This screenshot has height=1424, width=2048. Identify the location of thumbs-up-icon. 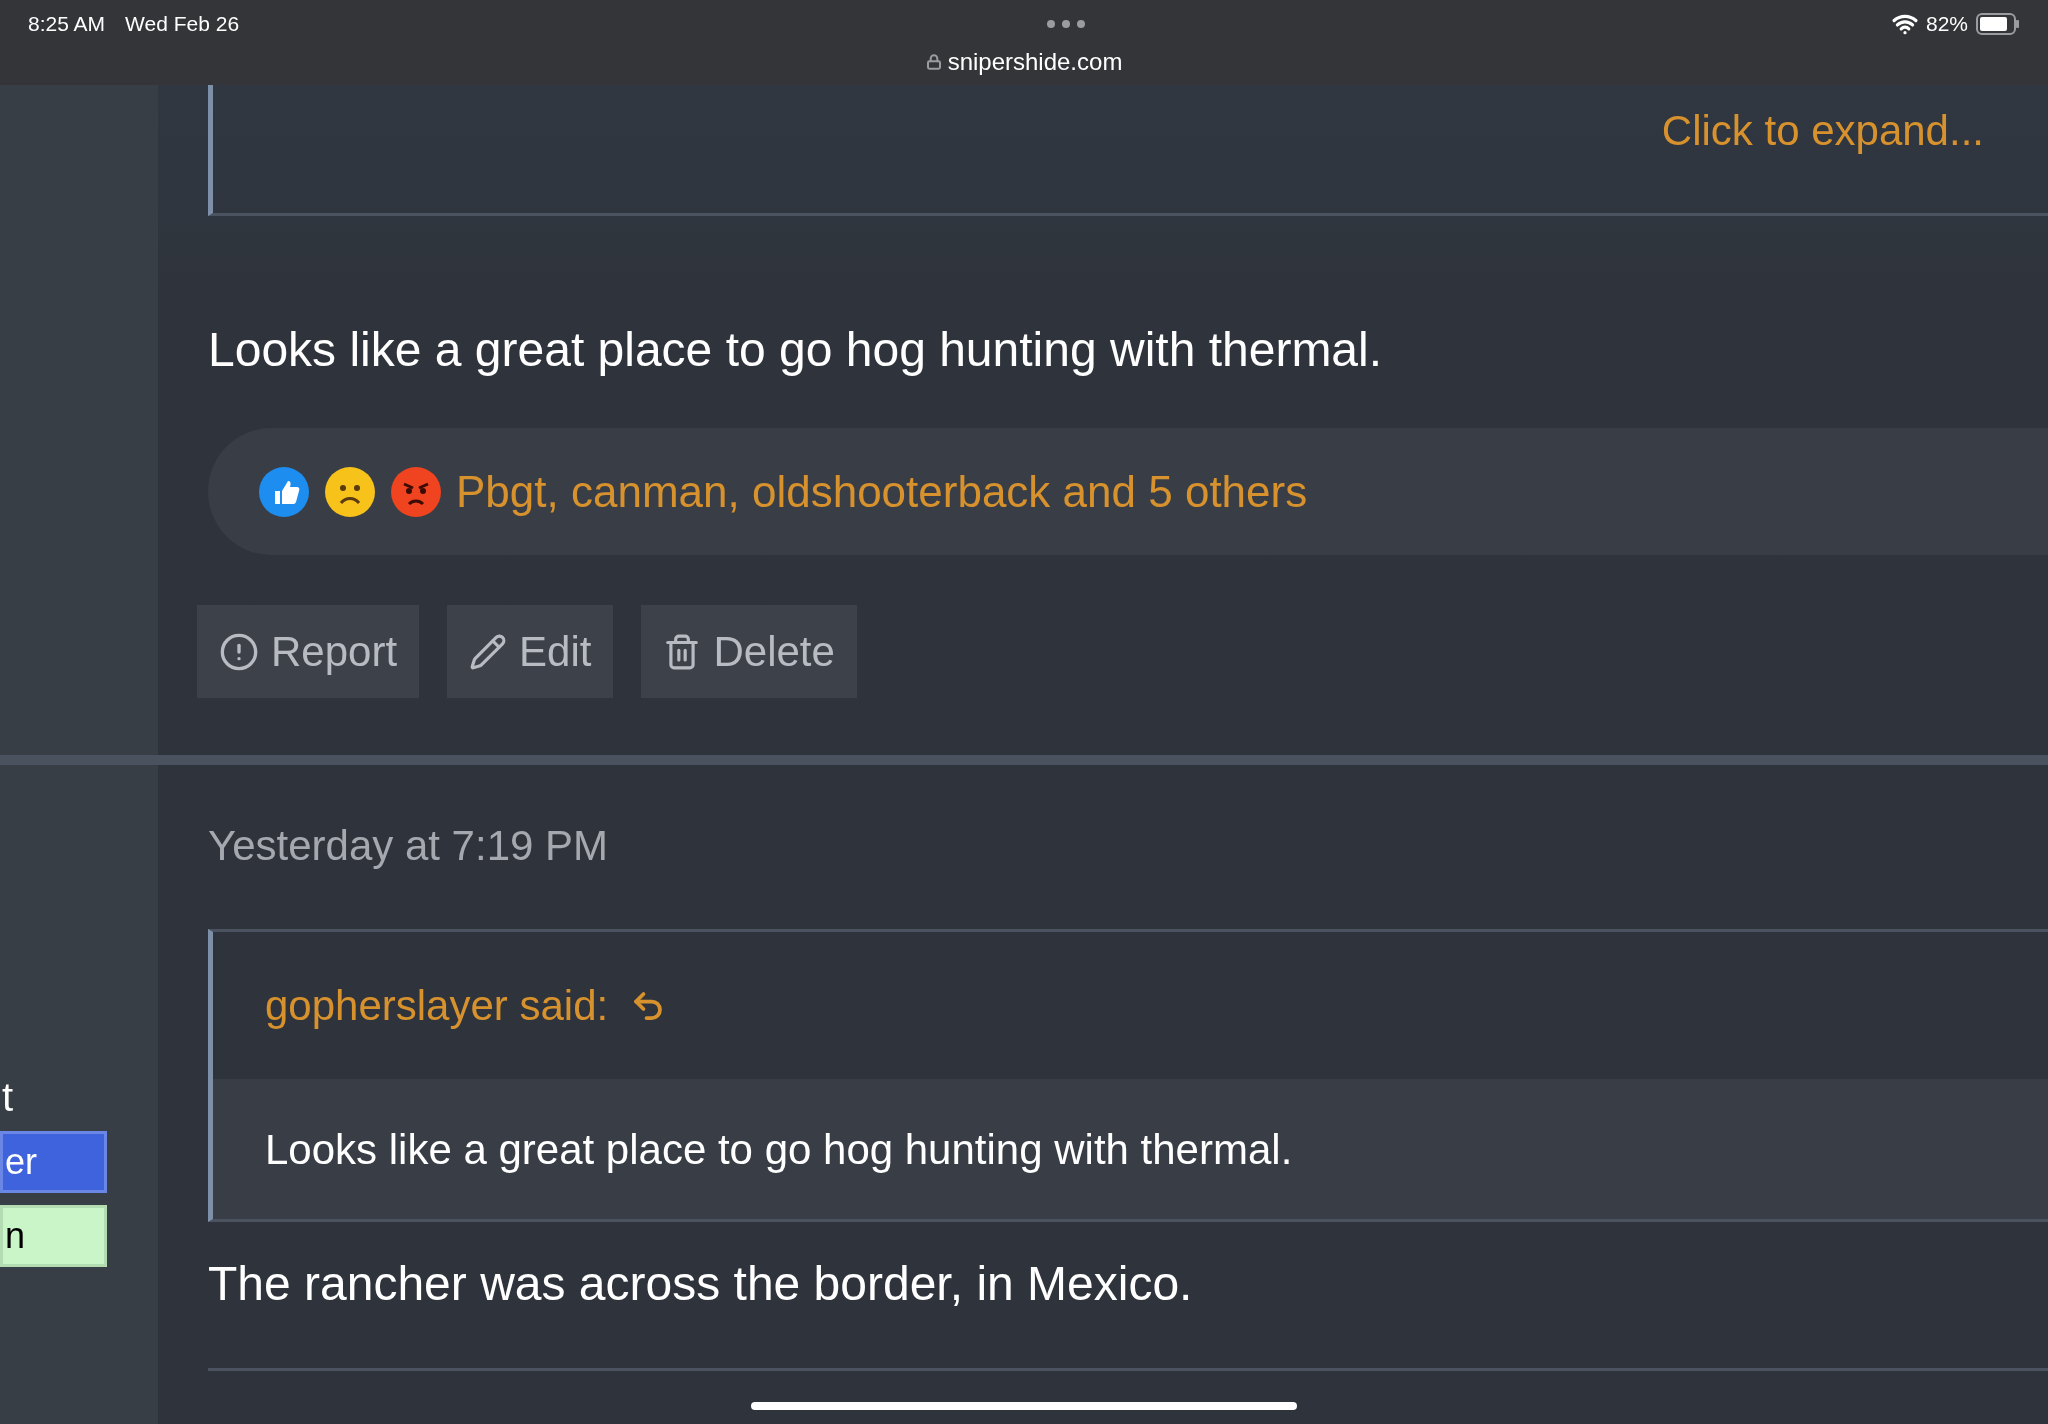
(284, 491).